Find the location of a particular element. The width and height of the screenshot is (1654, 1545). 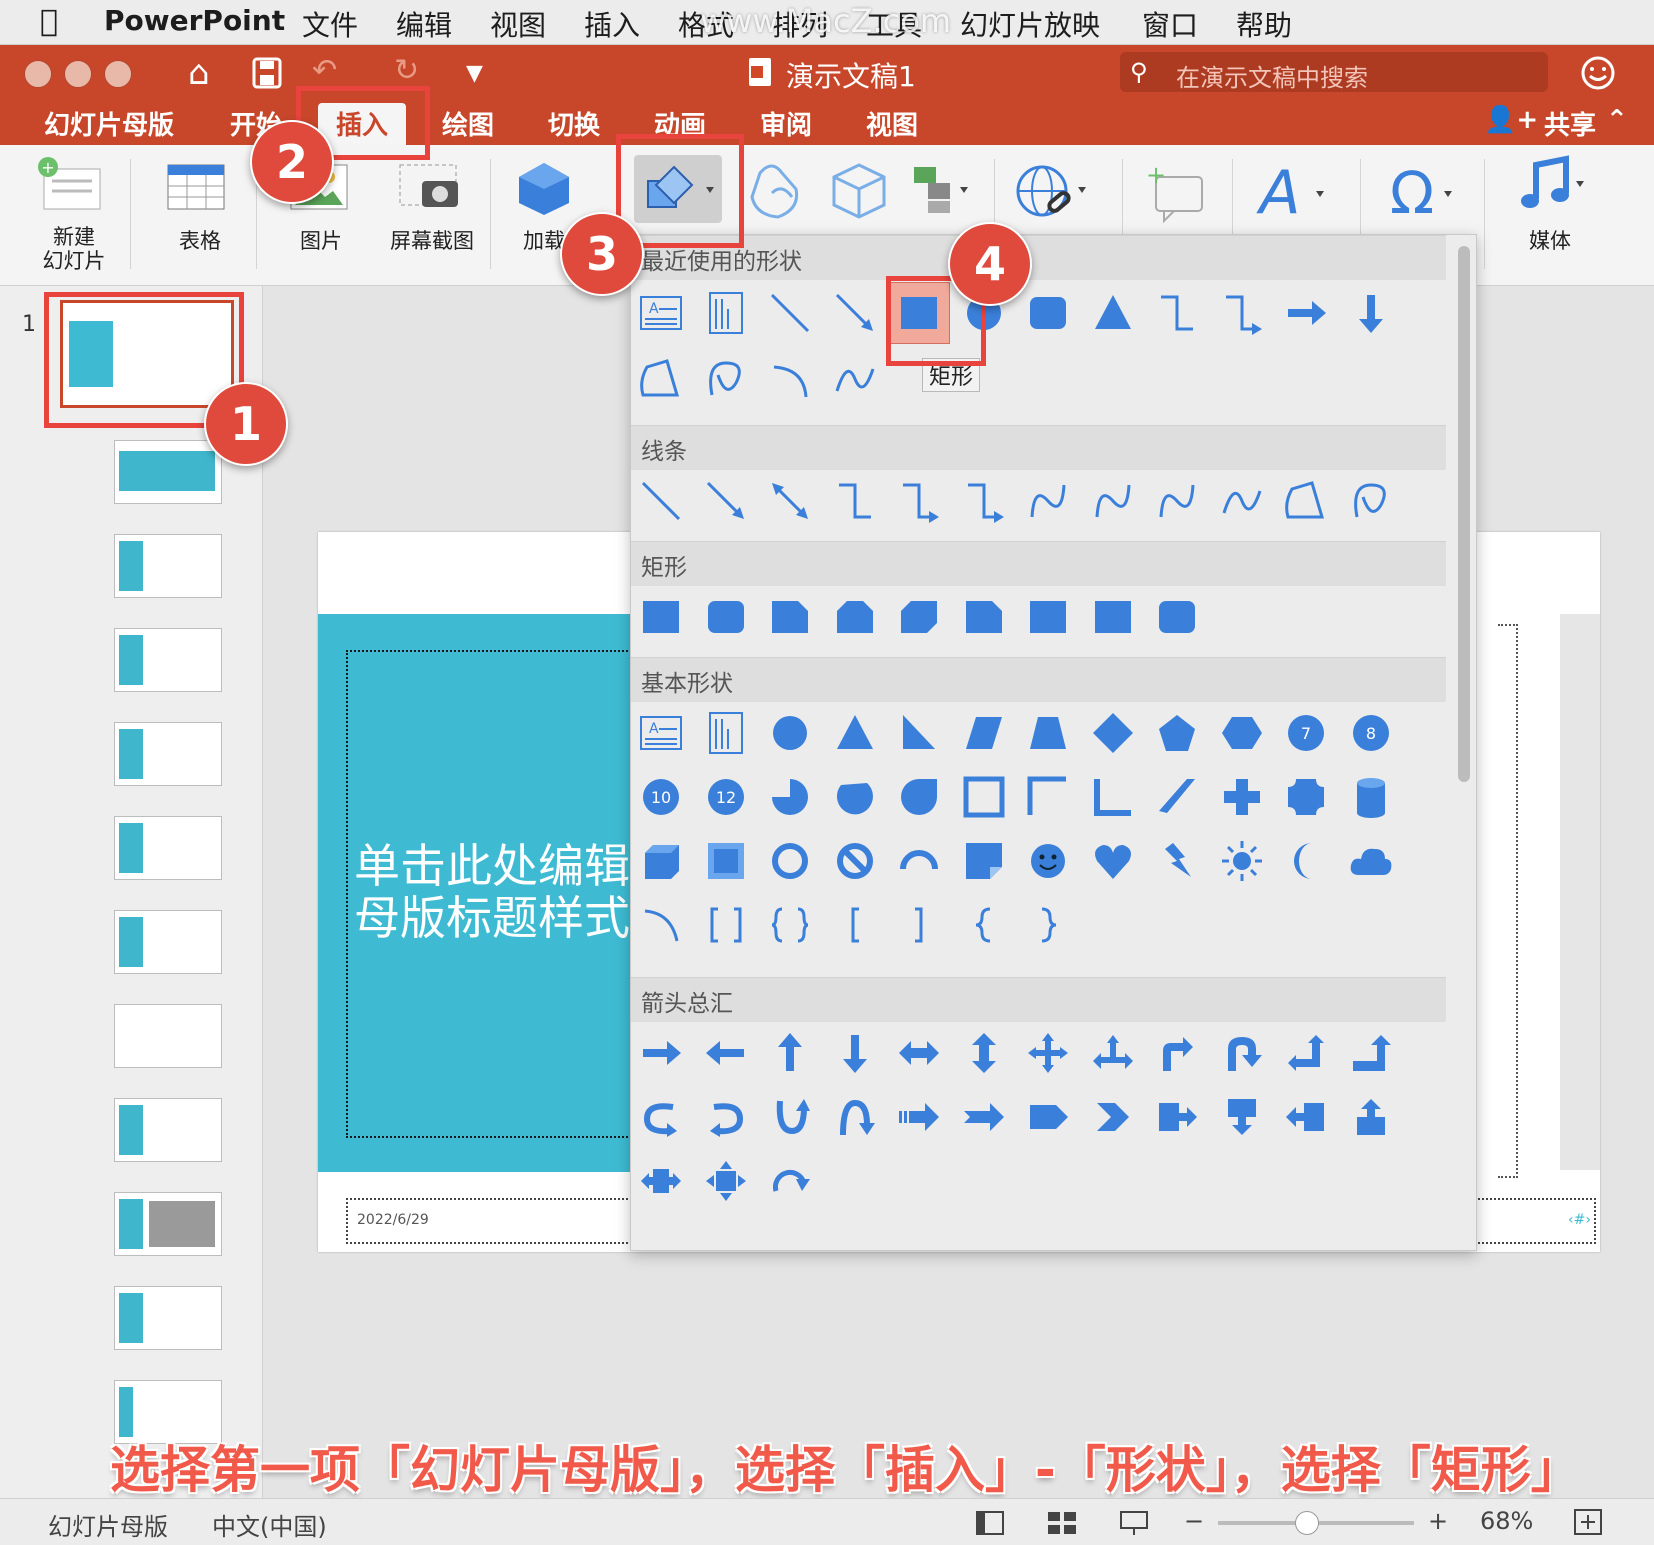

shape-left-right-arrow-callout is located at coordinates (661, 1181).